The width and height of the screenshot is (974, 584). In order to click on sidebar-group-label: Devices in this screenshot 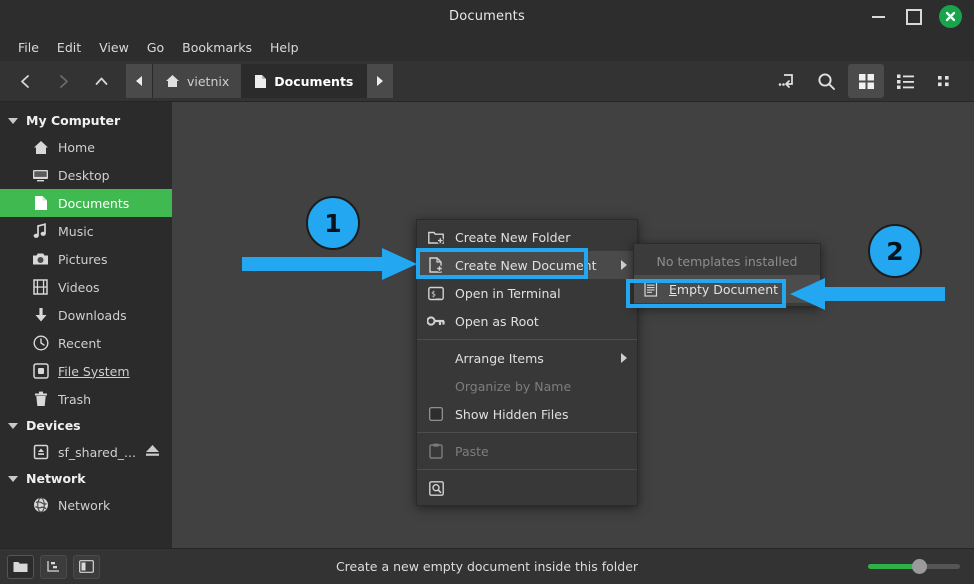, I will do `click(53, 425)`.